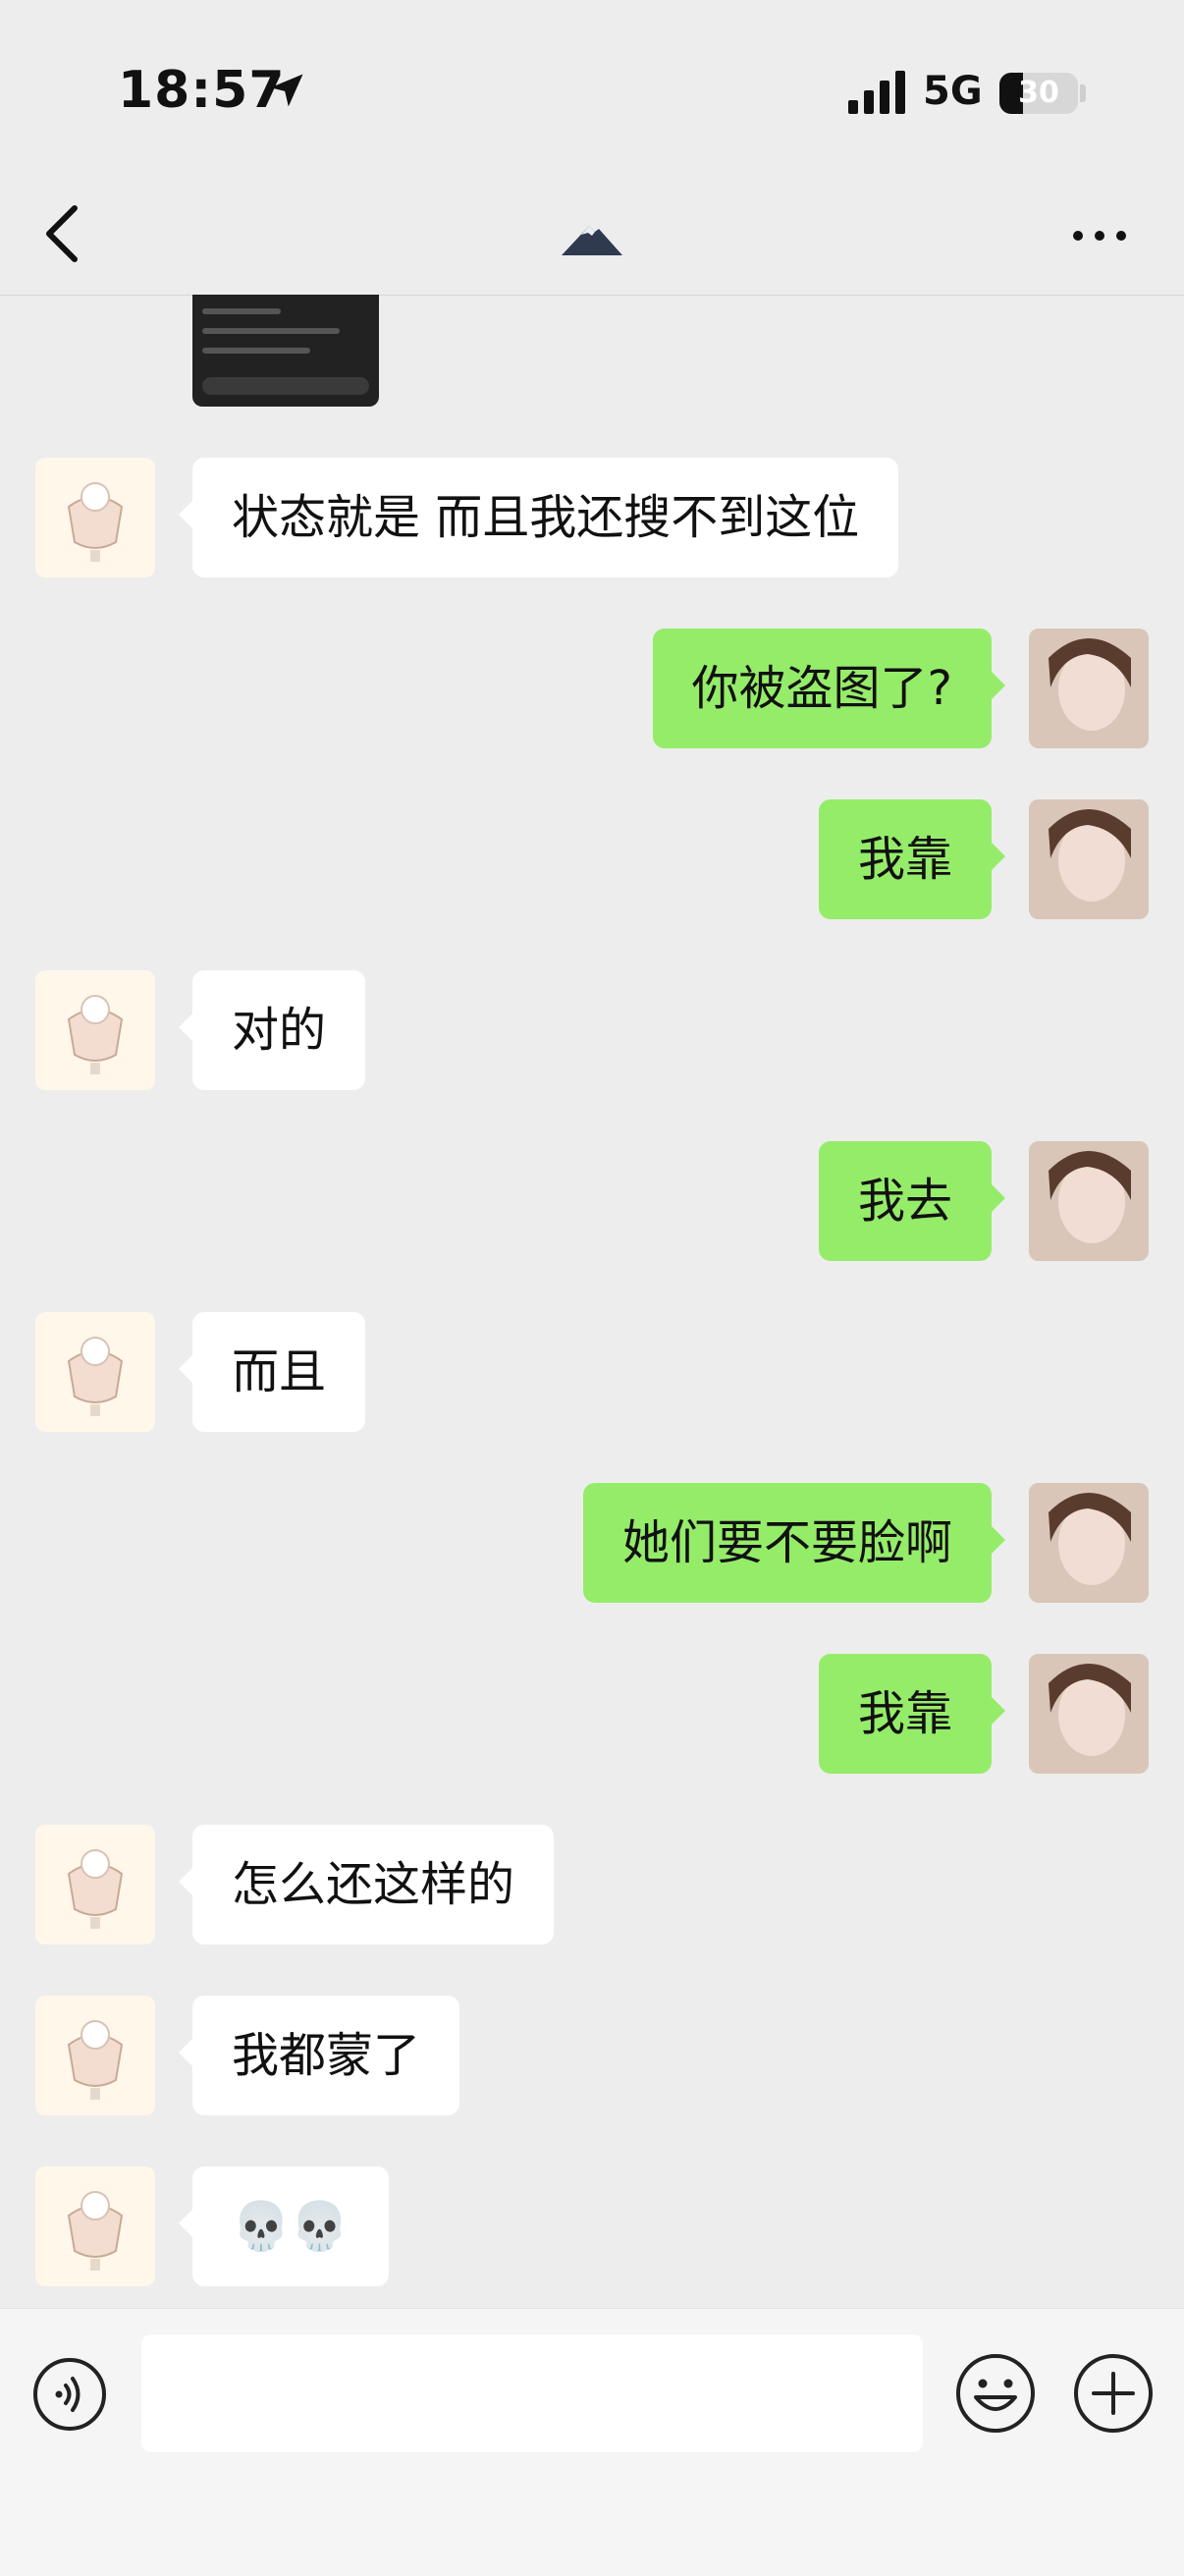  Describe the element at coordinates (592, 2055) in the screenshot. I see `message-row: 我都蒙了` at that location.